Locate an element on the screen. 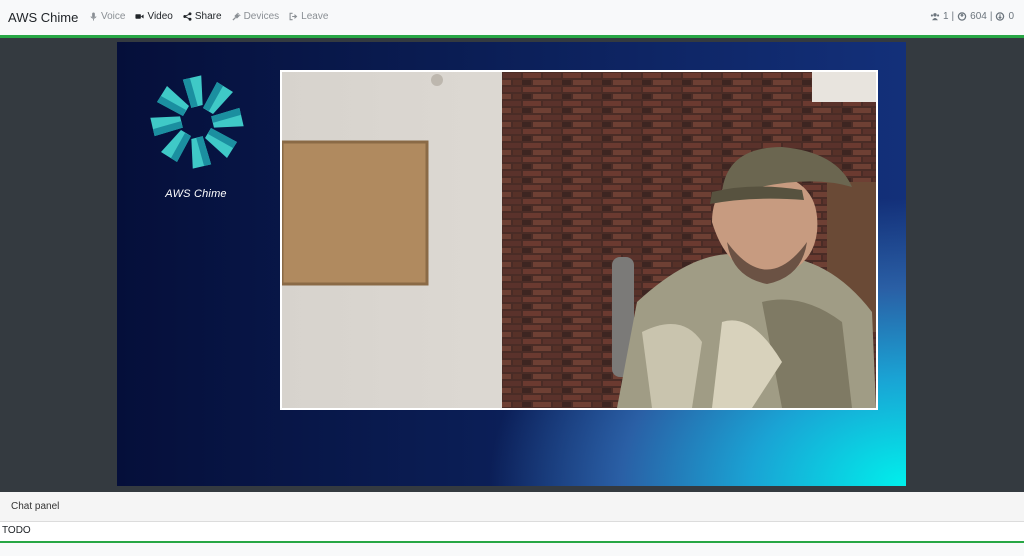  users-icon is located at coordinates (935, 17).